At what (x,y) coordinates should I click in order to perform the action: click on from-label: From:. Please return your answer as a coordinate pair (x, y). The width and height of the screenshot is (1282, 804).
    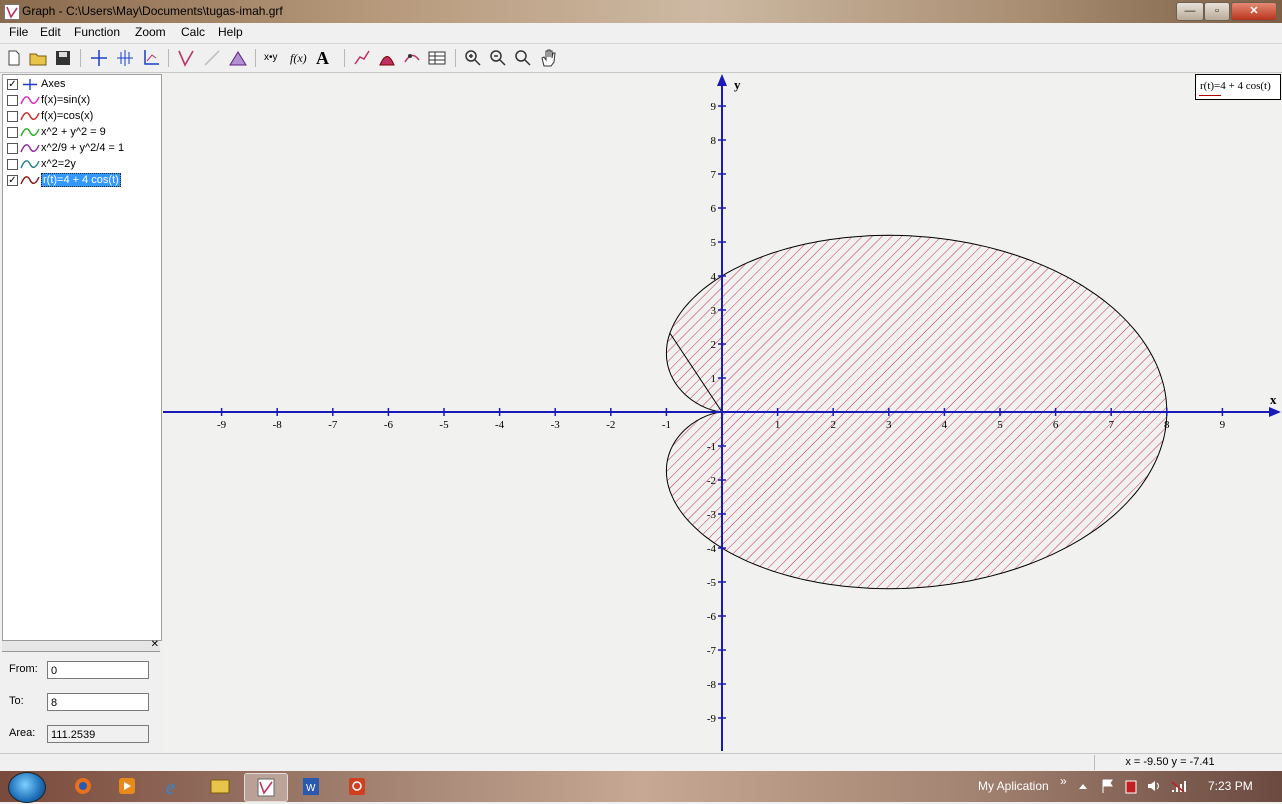
    Looking at the image, I should click on (23, 669).